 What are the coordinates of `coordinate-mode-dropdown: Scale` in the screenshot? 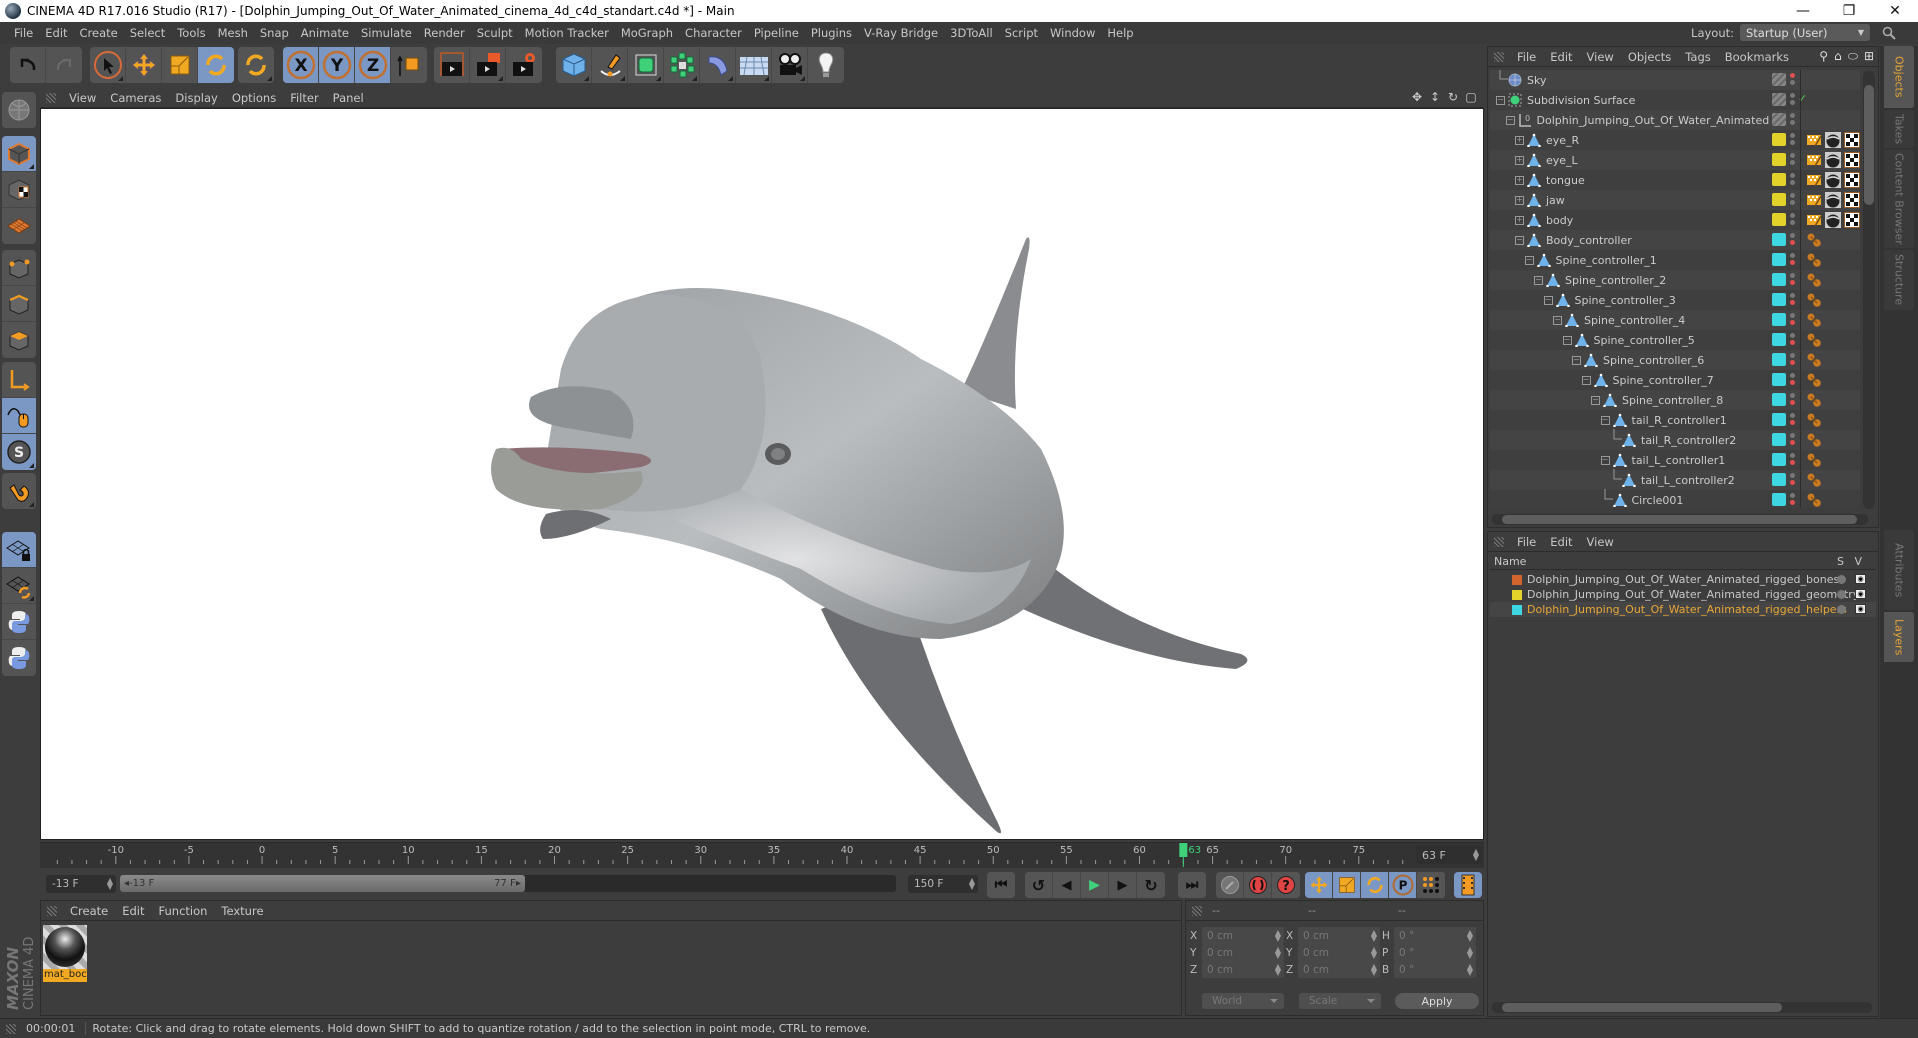 It's located at (1340, 1001).